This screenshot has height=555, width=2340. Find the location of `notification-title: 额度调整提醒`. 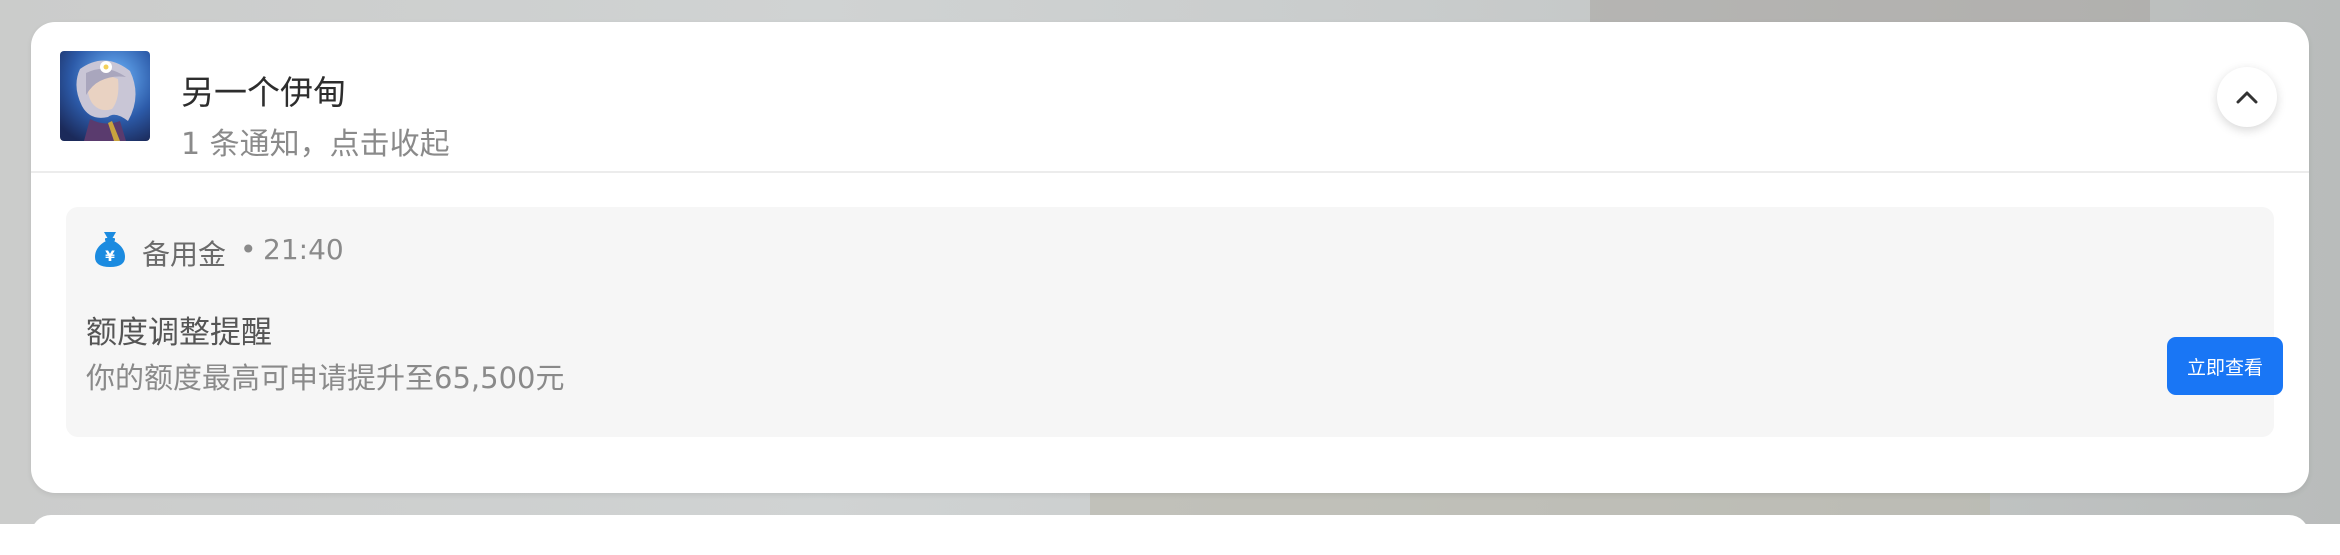

notification-title: 额度调整提醒 is located at coordinates (179, 333).